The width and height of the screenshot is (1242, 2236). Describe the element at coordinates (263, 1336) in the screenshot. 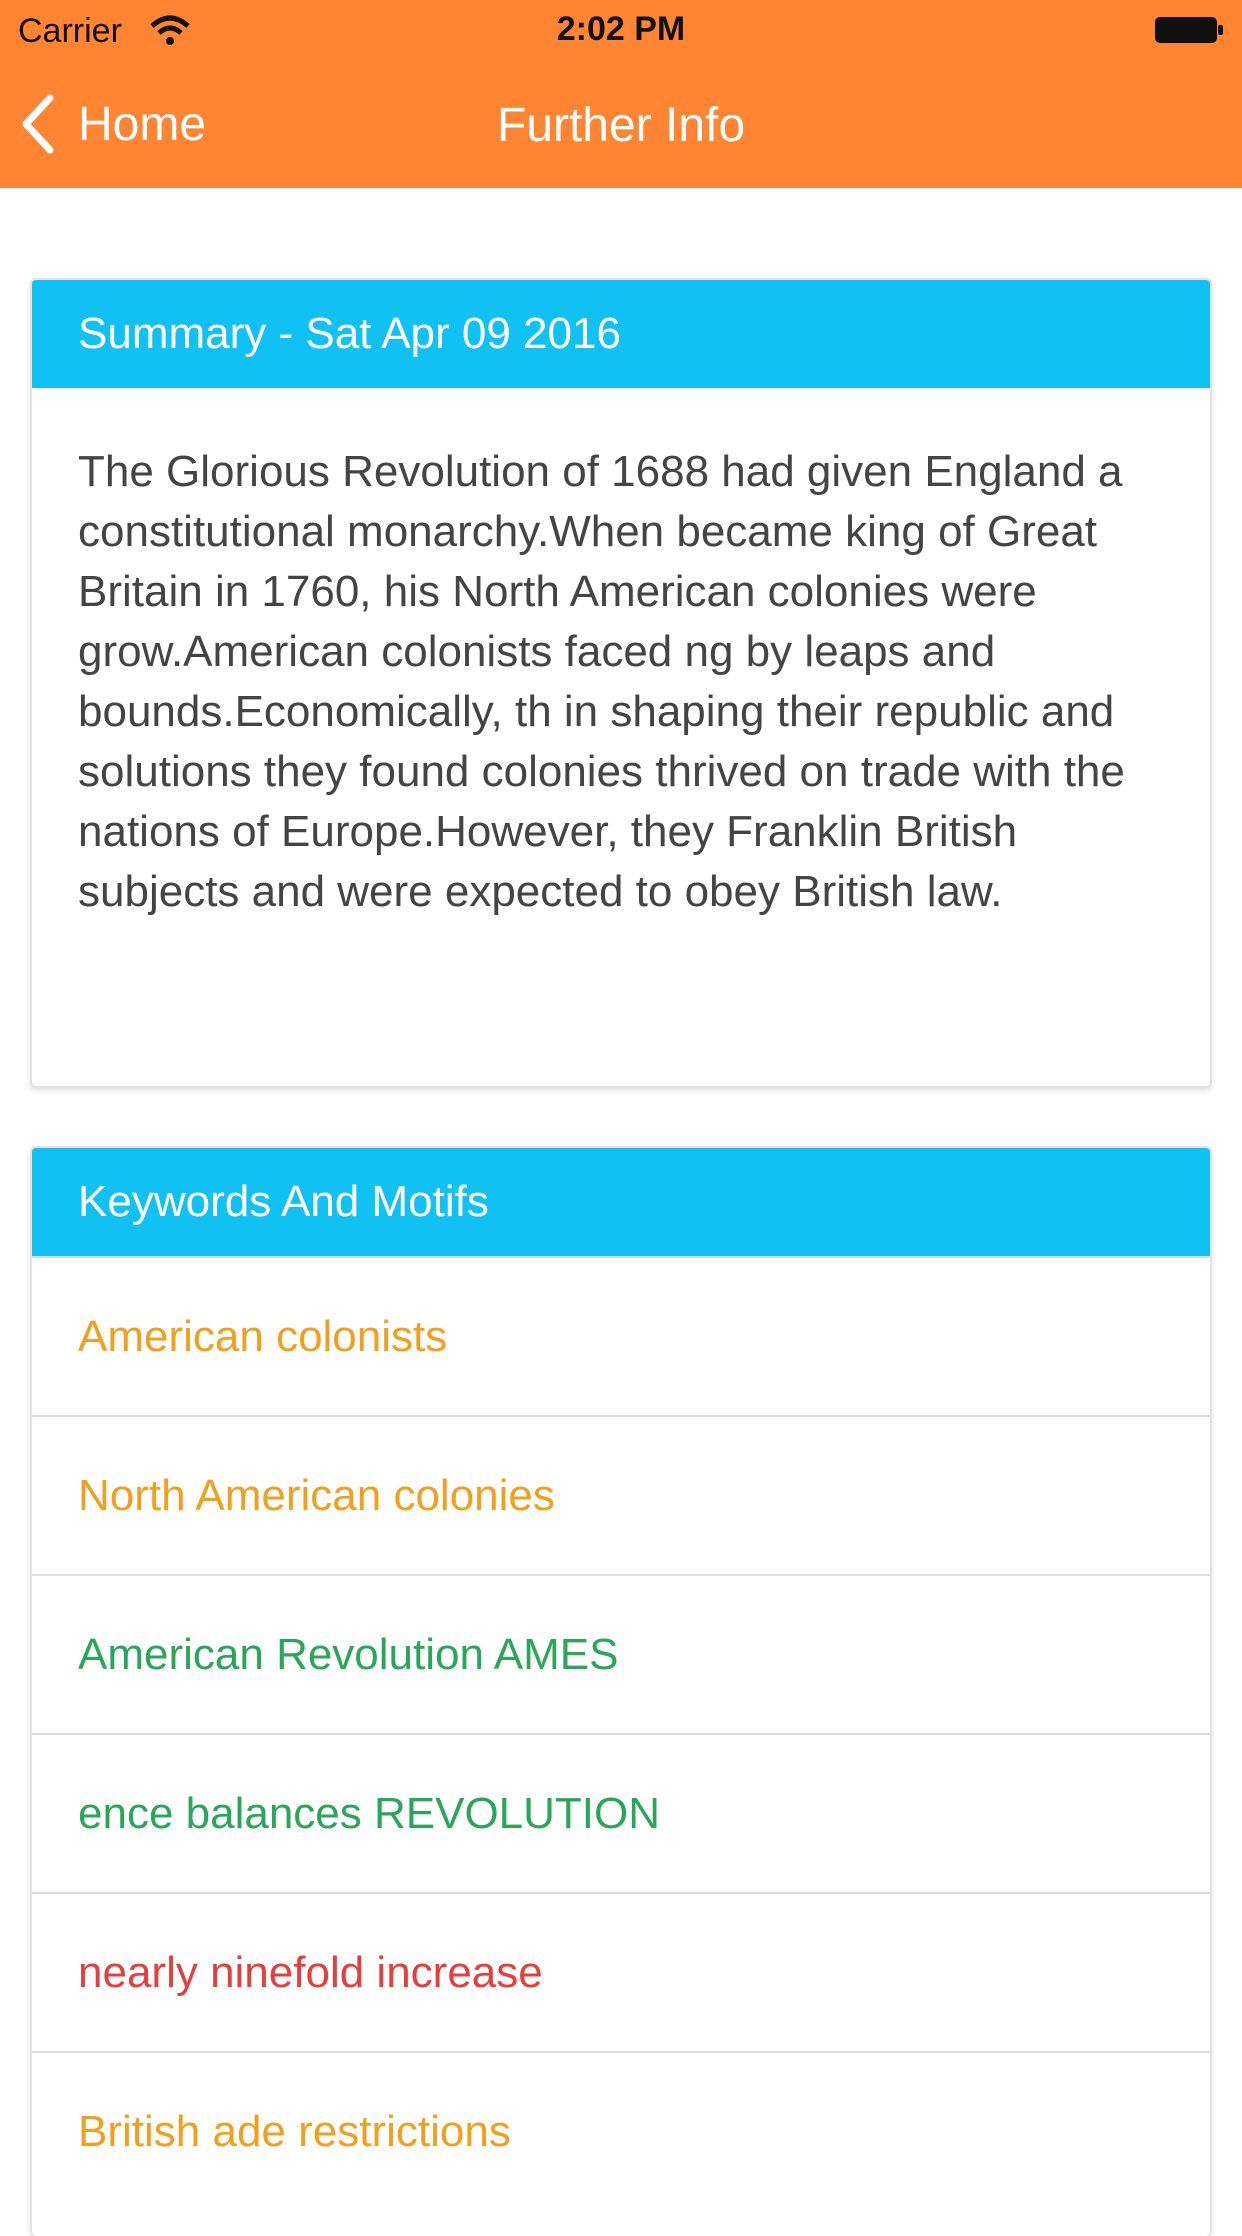

I see `keyword-label: American colonists` at that location.